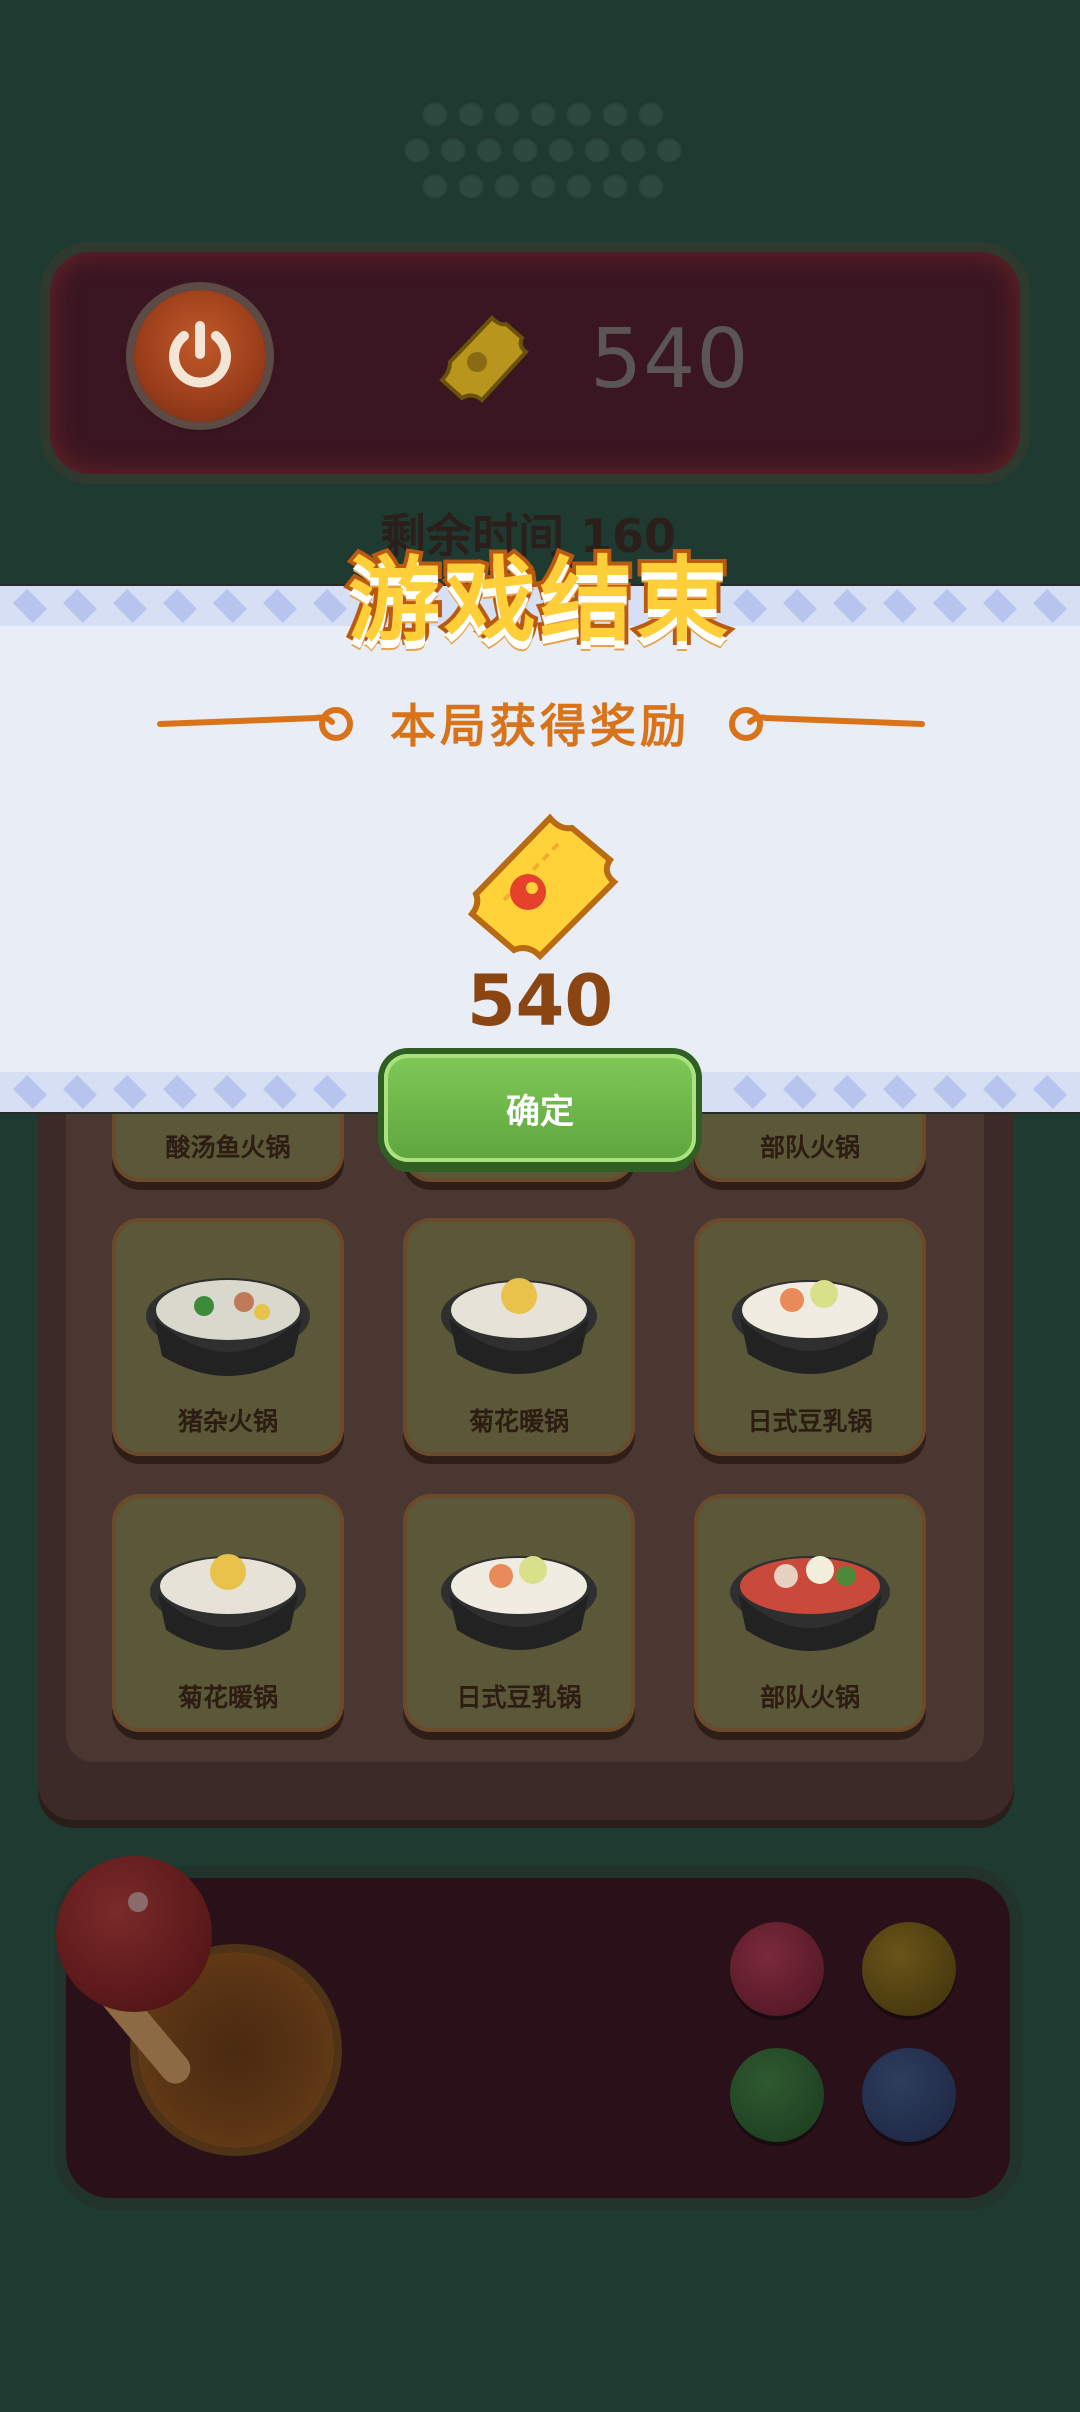  Describe the element at coordinates (909, 1969) in the screenshot. I see `action-button-yellow` at that location.